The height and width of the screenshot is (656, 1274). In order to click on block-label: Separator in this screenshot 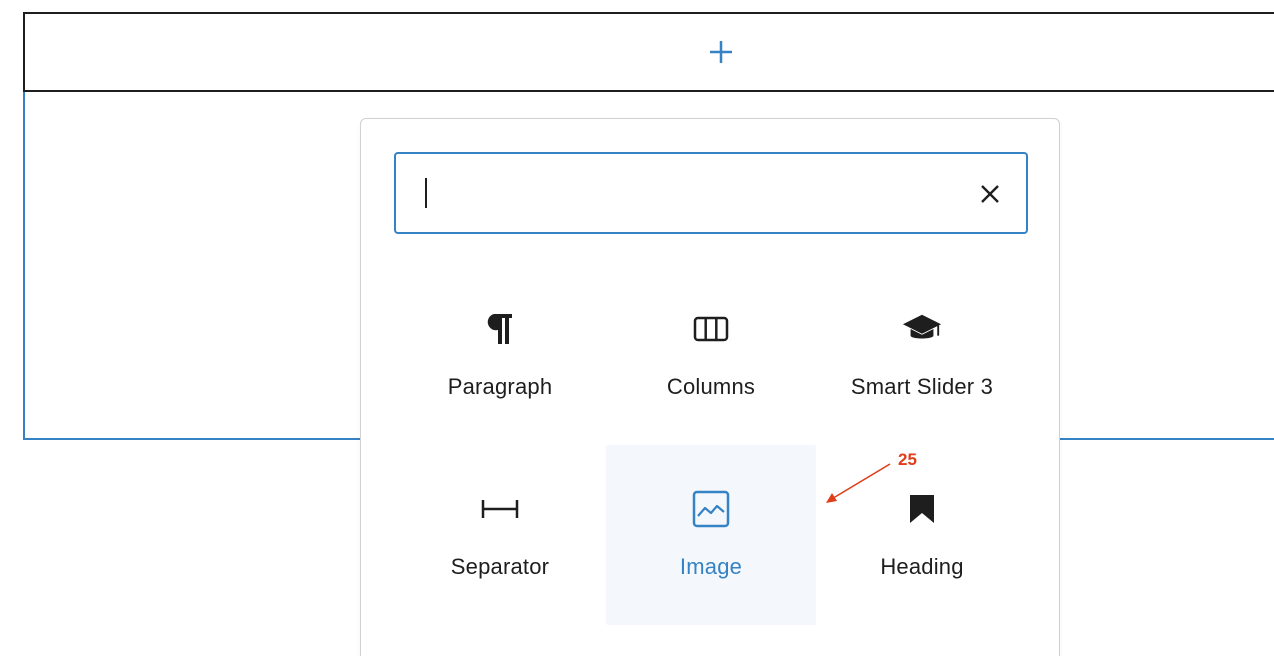, I will do `click(500, 566)`.